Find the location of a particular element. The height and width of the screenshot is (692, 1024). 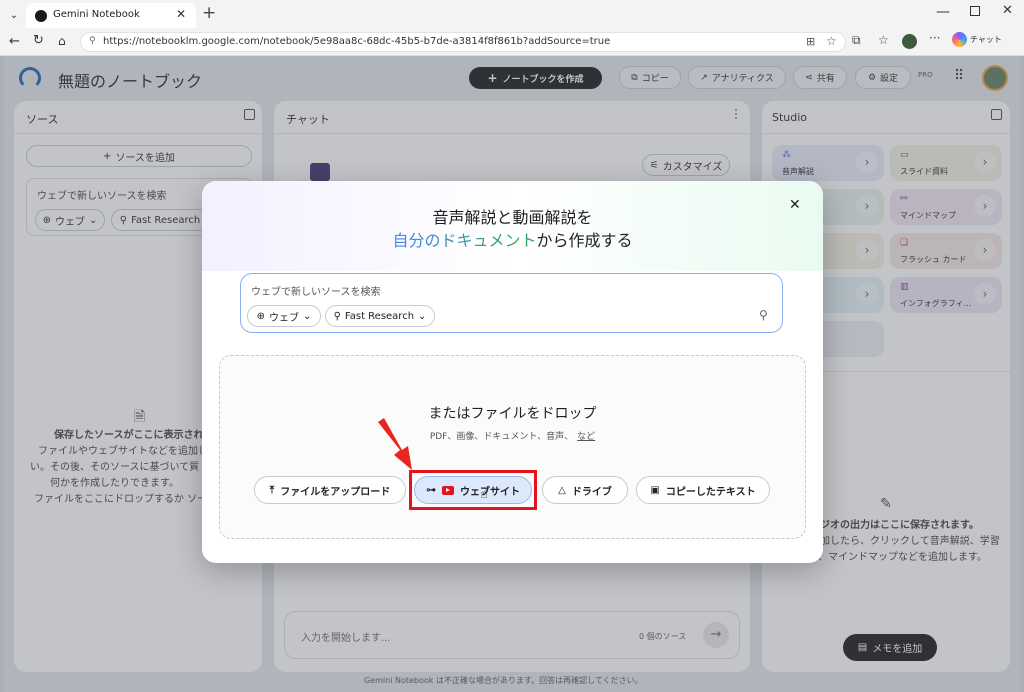

minimize-button: — is located at coordinates (943, 12).